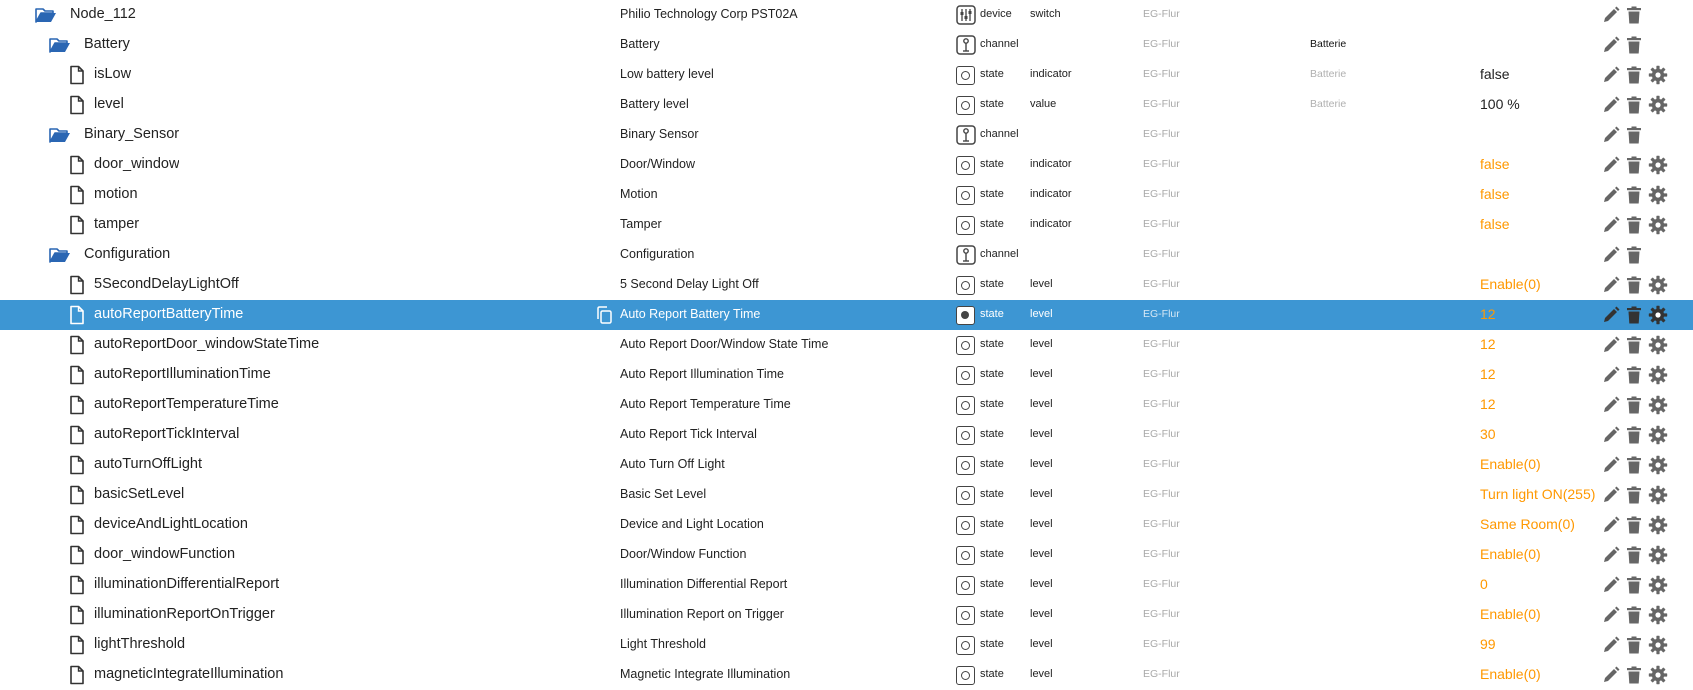 The image size is (1693, 690). I want to click on state-value: 30, so click(1542, 435).